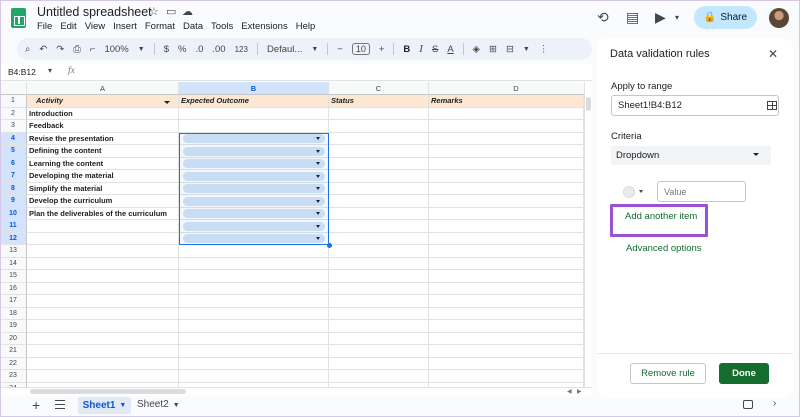  Describe the element at coordinates (660, 17) in the screenshot. I see `meet-icon: ▶` at that location.